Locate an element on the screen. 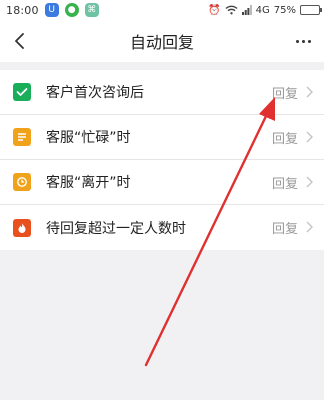 This screenshot has width=324, height=400. back-button is located at coordinates (20, 41).